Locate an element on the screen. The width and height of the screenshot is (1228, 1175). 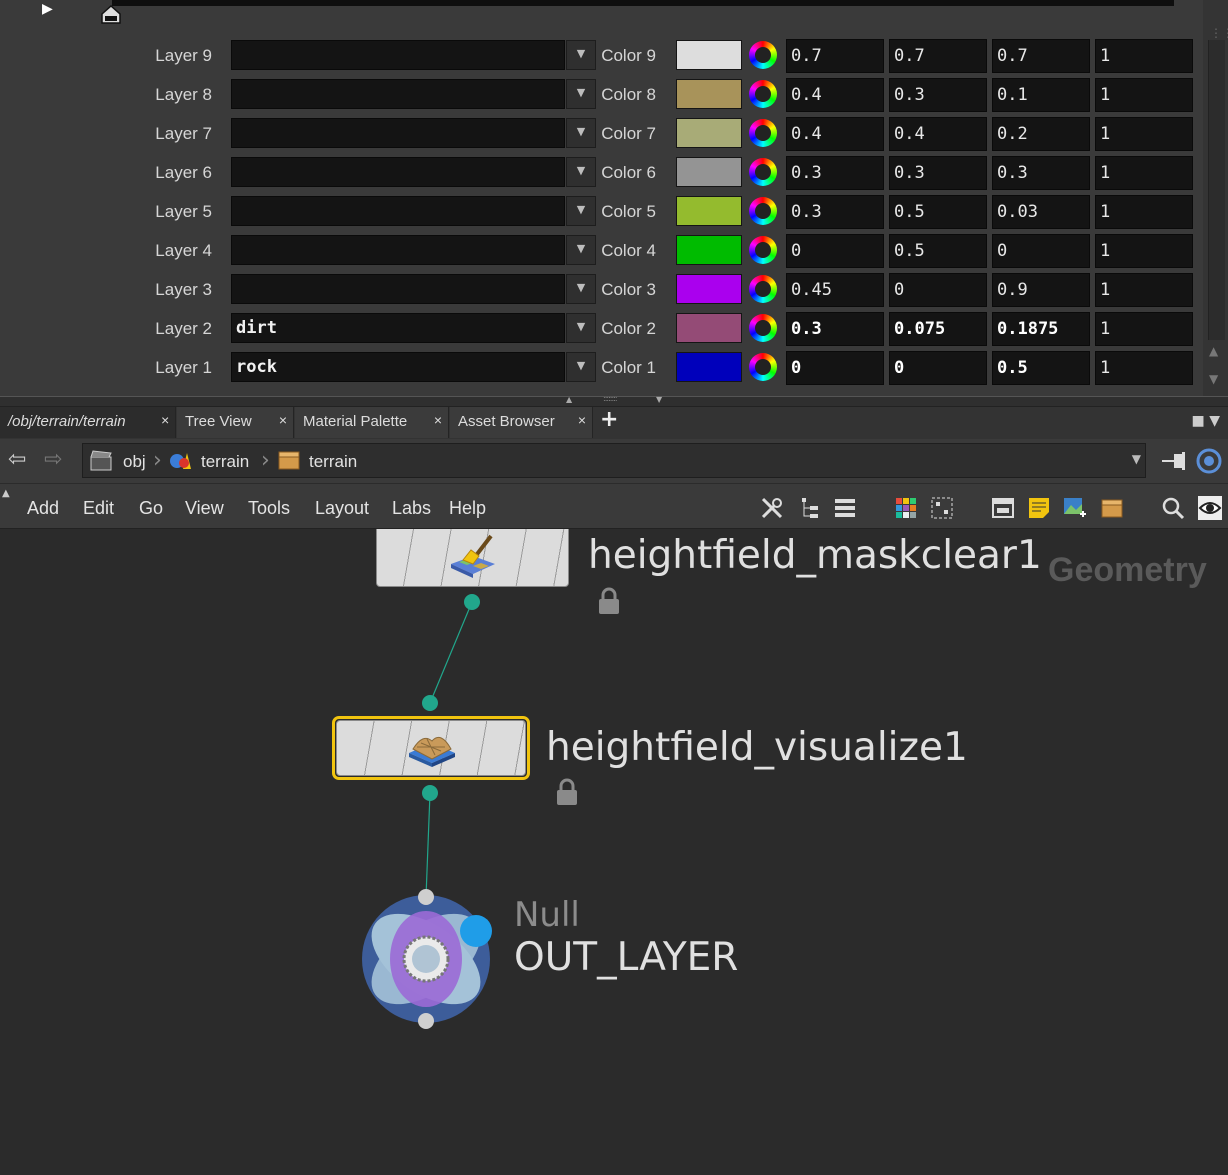
color-r-field: 0.3 is located at coordinates (835, 212).